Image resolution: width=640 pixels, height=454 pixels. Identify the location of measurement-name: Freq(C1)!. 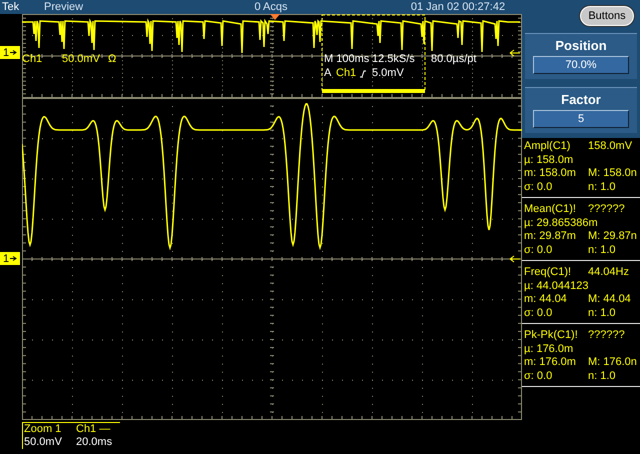
(548, 273).